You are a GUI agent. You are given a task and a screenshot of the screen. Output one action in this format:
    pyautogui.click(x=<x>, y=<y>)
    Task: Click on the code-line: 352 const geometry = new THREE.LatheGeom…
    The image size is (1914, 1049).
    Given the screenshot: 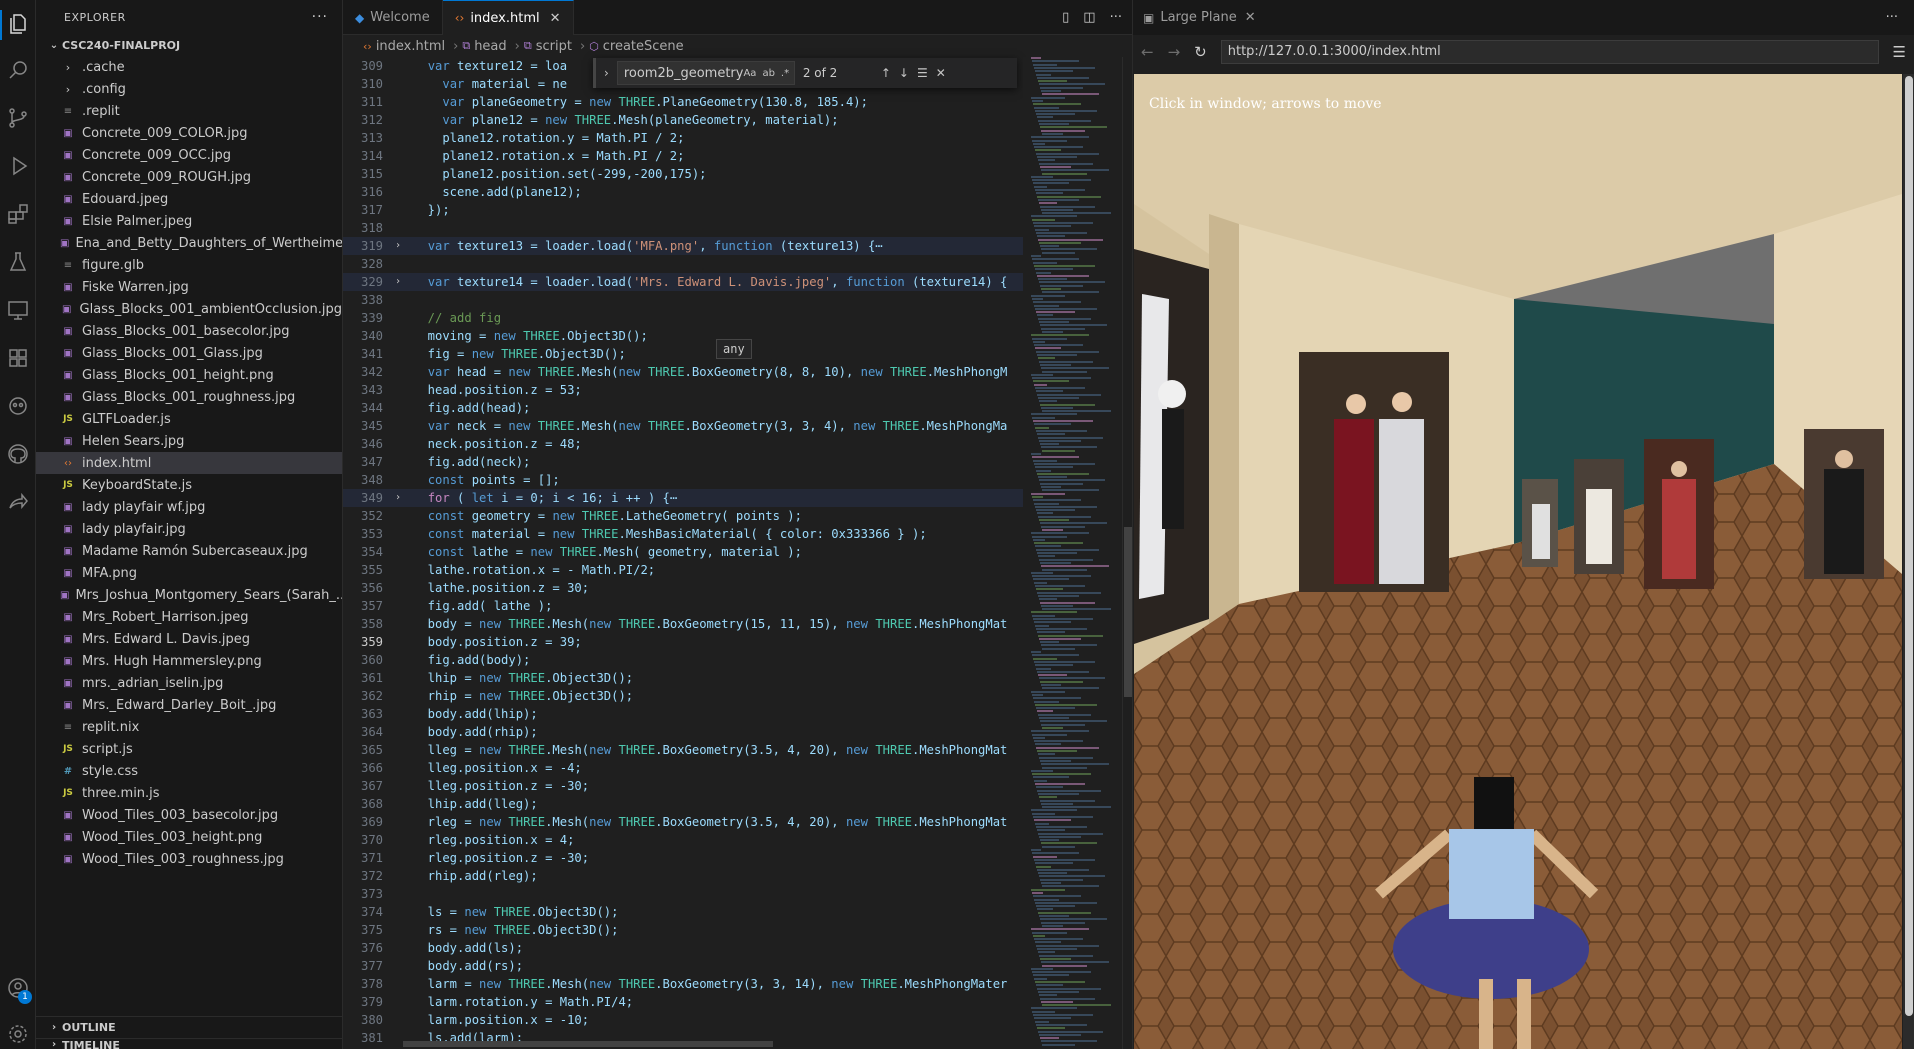 What is the action you would take?
    pyautogui.click(x=683, y=516)
    